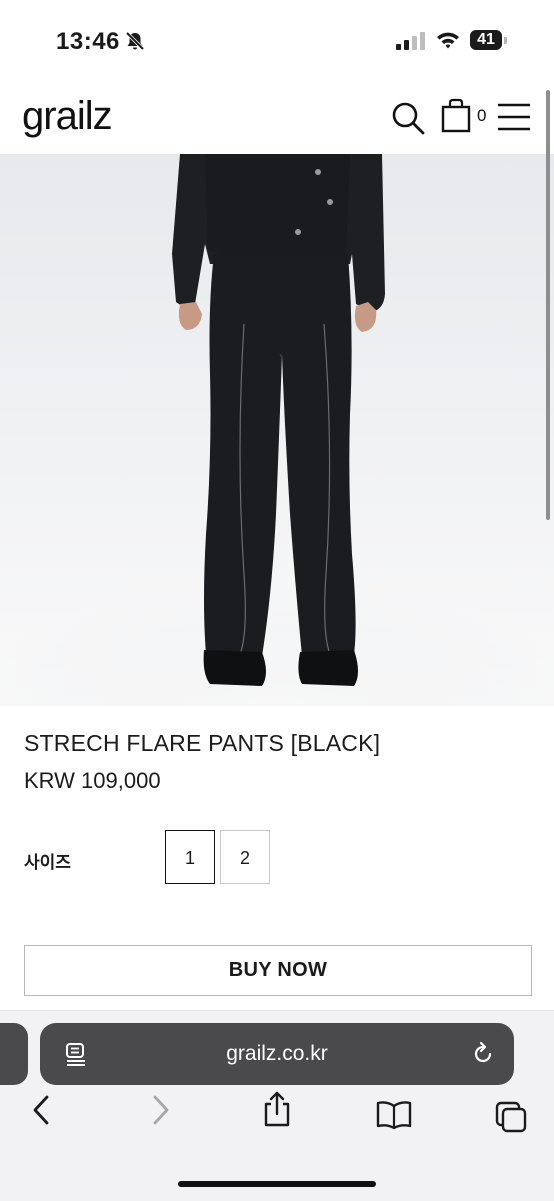 Image resolution: width=554 pixels, height=1201 pixels. I want to click on site-header: grailz 0, so click(277, 117).